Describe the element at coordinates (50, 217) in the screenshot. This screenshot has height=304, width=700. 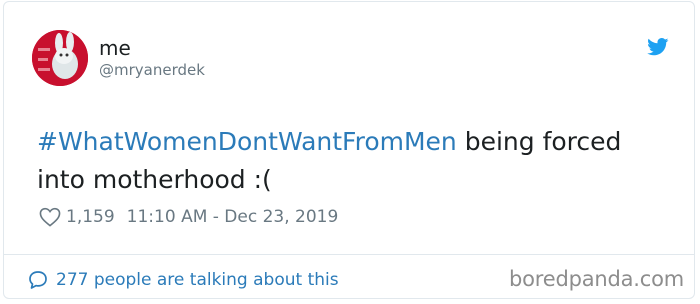
I see `heart-icon` at that location.